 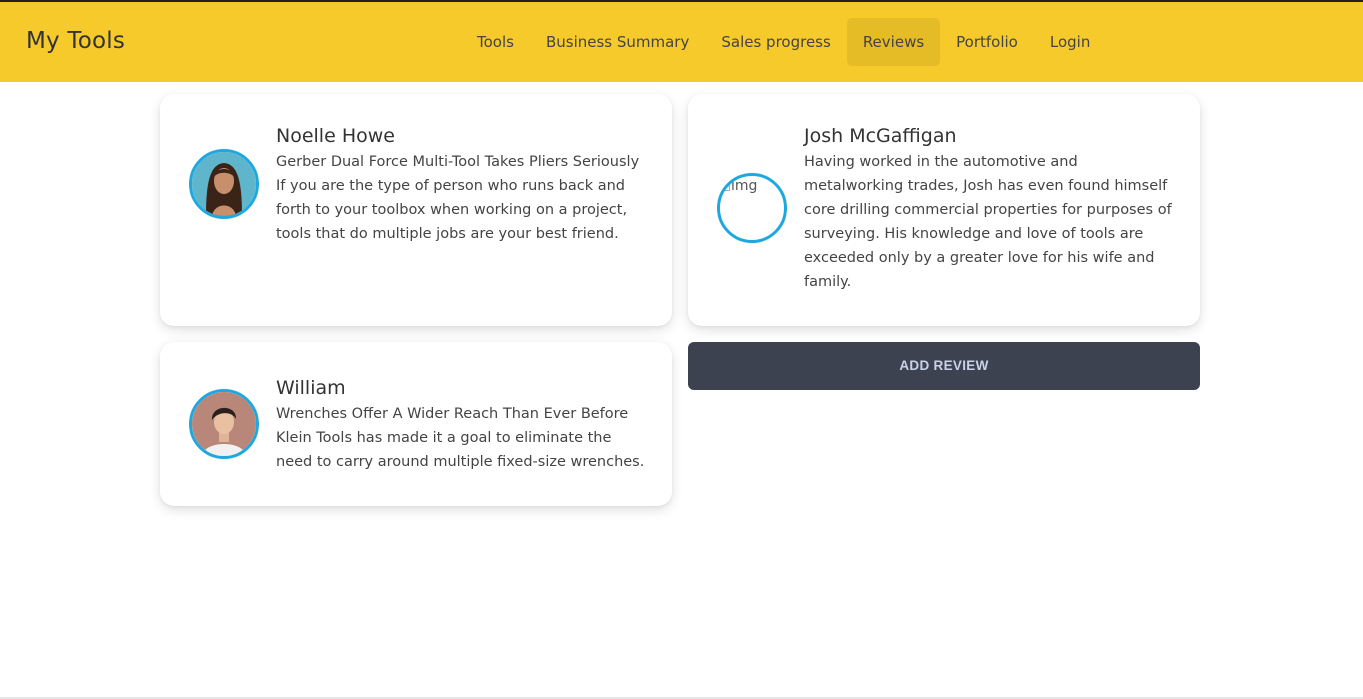 I want to click on reviewer-name: Josh McGaffigan, so click(x=880, y=136).